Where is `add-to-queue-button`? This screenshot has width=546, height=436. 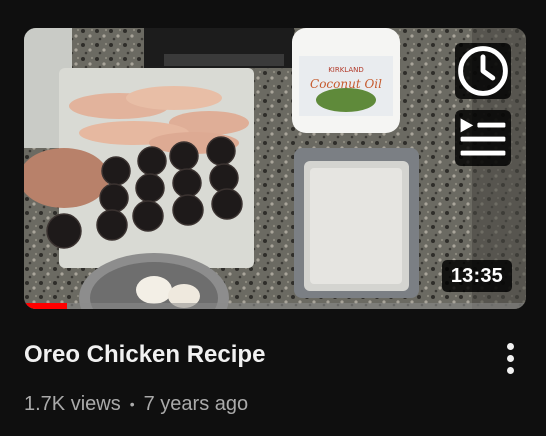
add-to-queue-button is located at coordinates (483, 138).